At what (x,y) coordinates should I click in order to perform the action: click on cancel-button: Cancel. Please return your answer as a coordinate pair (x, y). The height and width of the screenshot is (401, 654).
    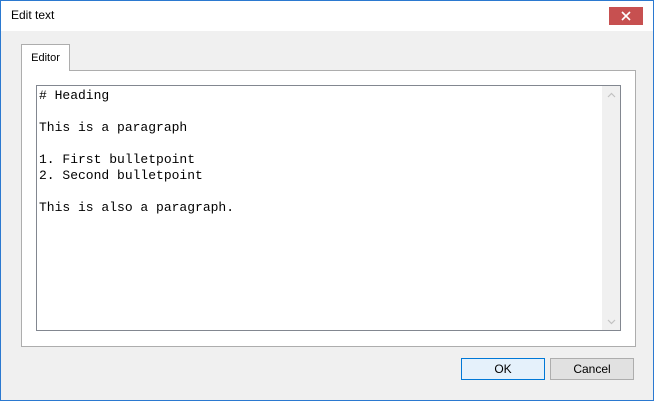
    Looking at the image, I should click on (592, 369).